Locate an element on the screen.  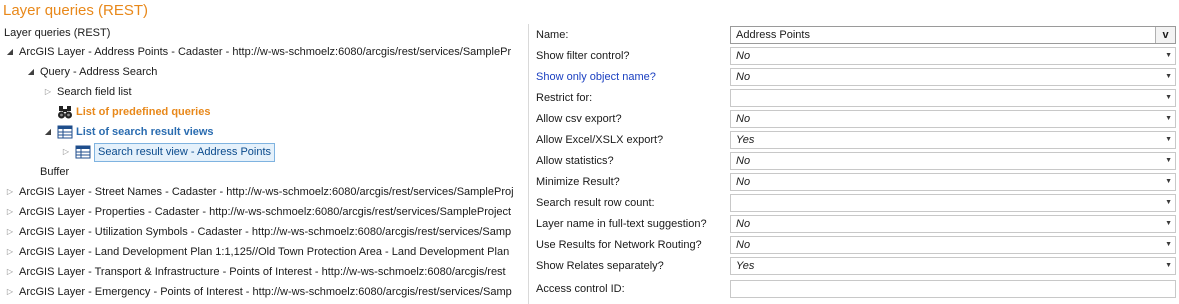
tree-node-predefined-queries: List of predefined queries is located at coordinates (133, 112).